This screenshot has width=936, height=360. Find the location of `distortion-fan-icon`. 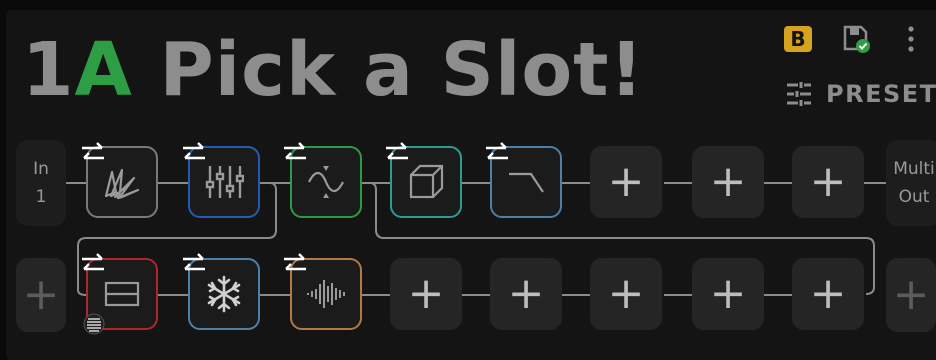

distortion-fan-icon is located at coordinates (122, 184).